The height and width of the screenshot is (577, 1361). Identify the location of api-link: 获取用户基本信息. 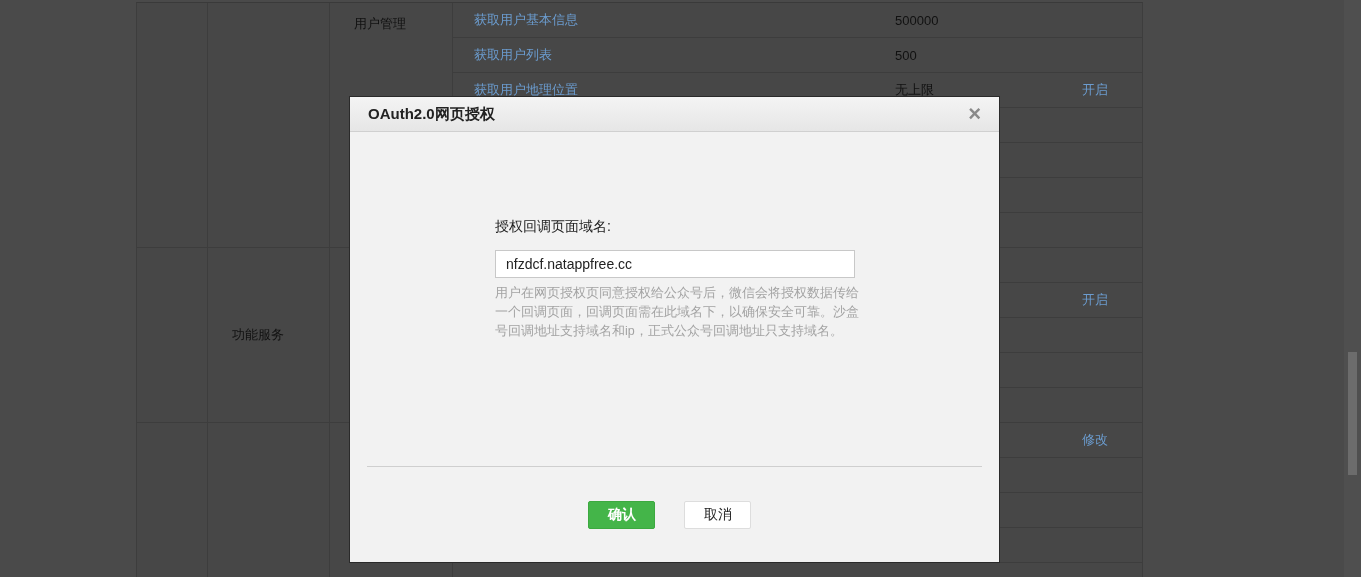
(526, 19).